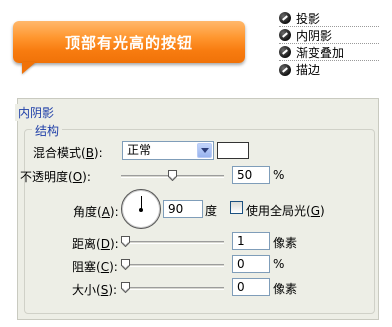 Image resolution: width=392 pixels, height=327 pixels. What do you see at coordinates (279, 264) in the screenshot?
I see `choke-unit: %` at bounding box center [279, 264].